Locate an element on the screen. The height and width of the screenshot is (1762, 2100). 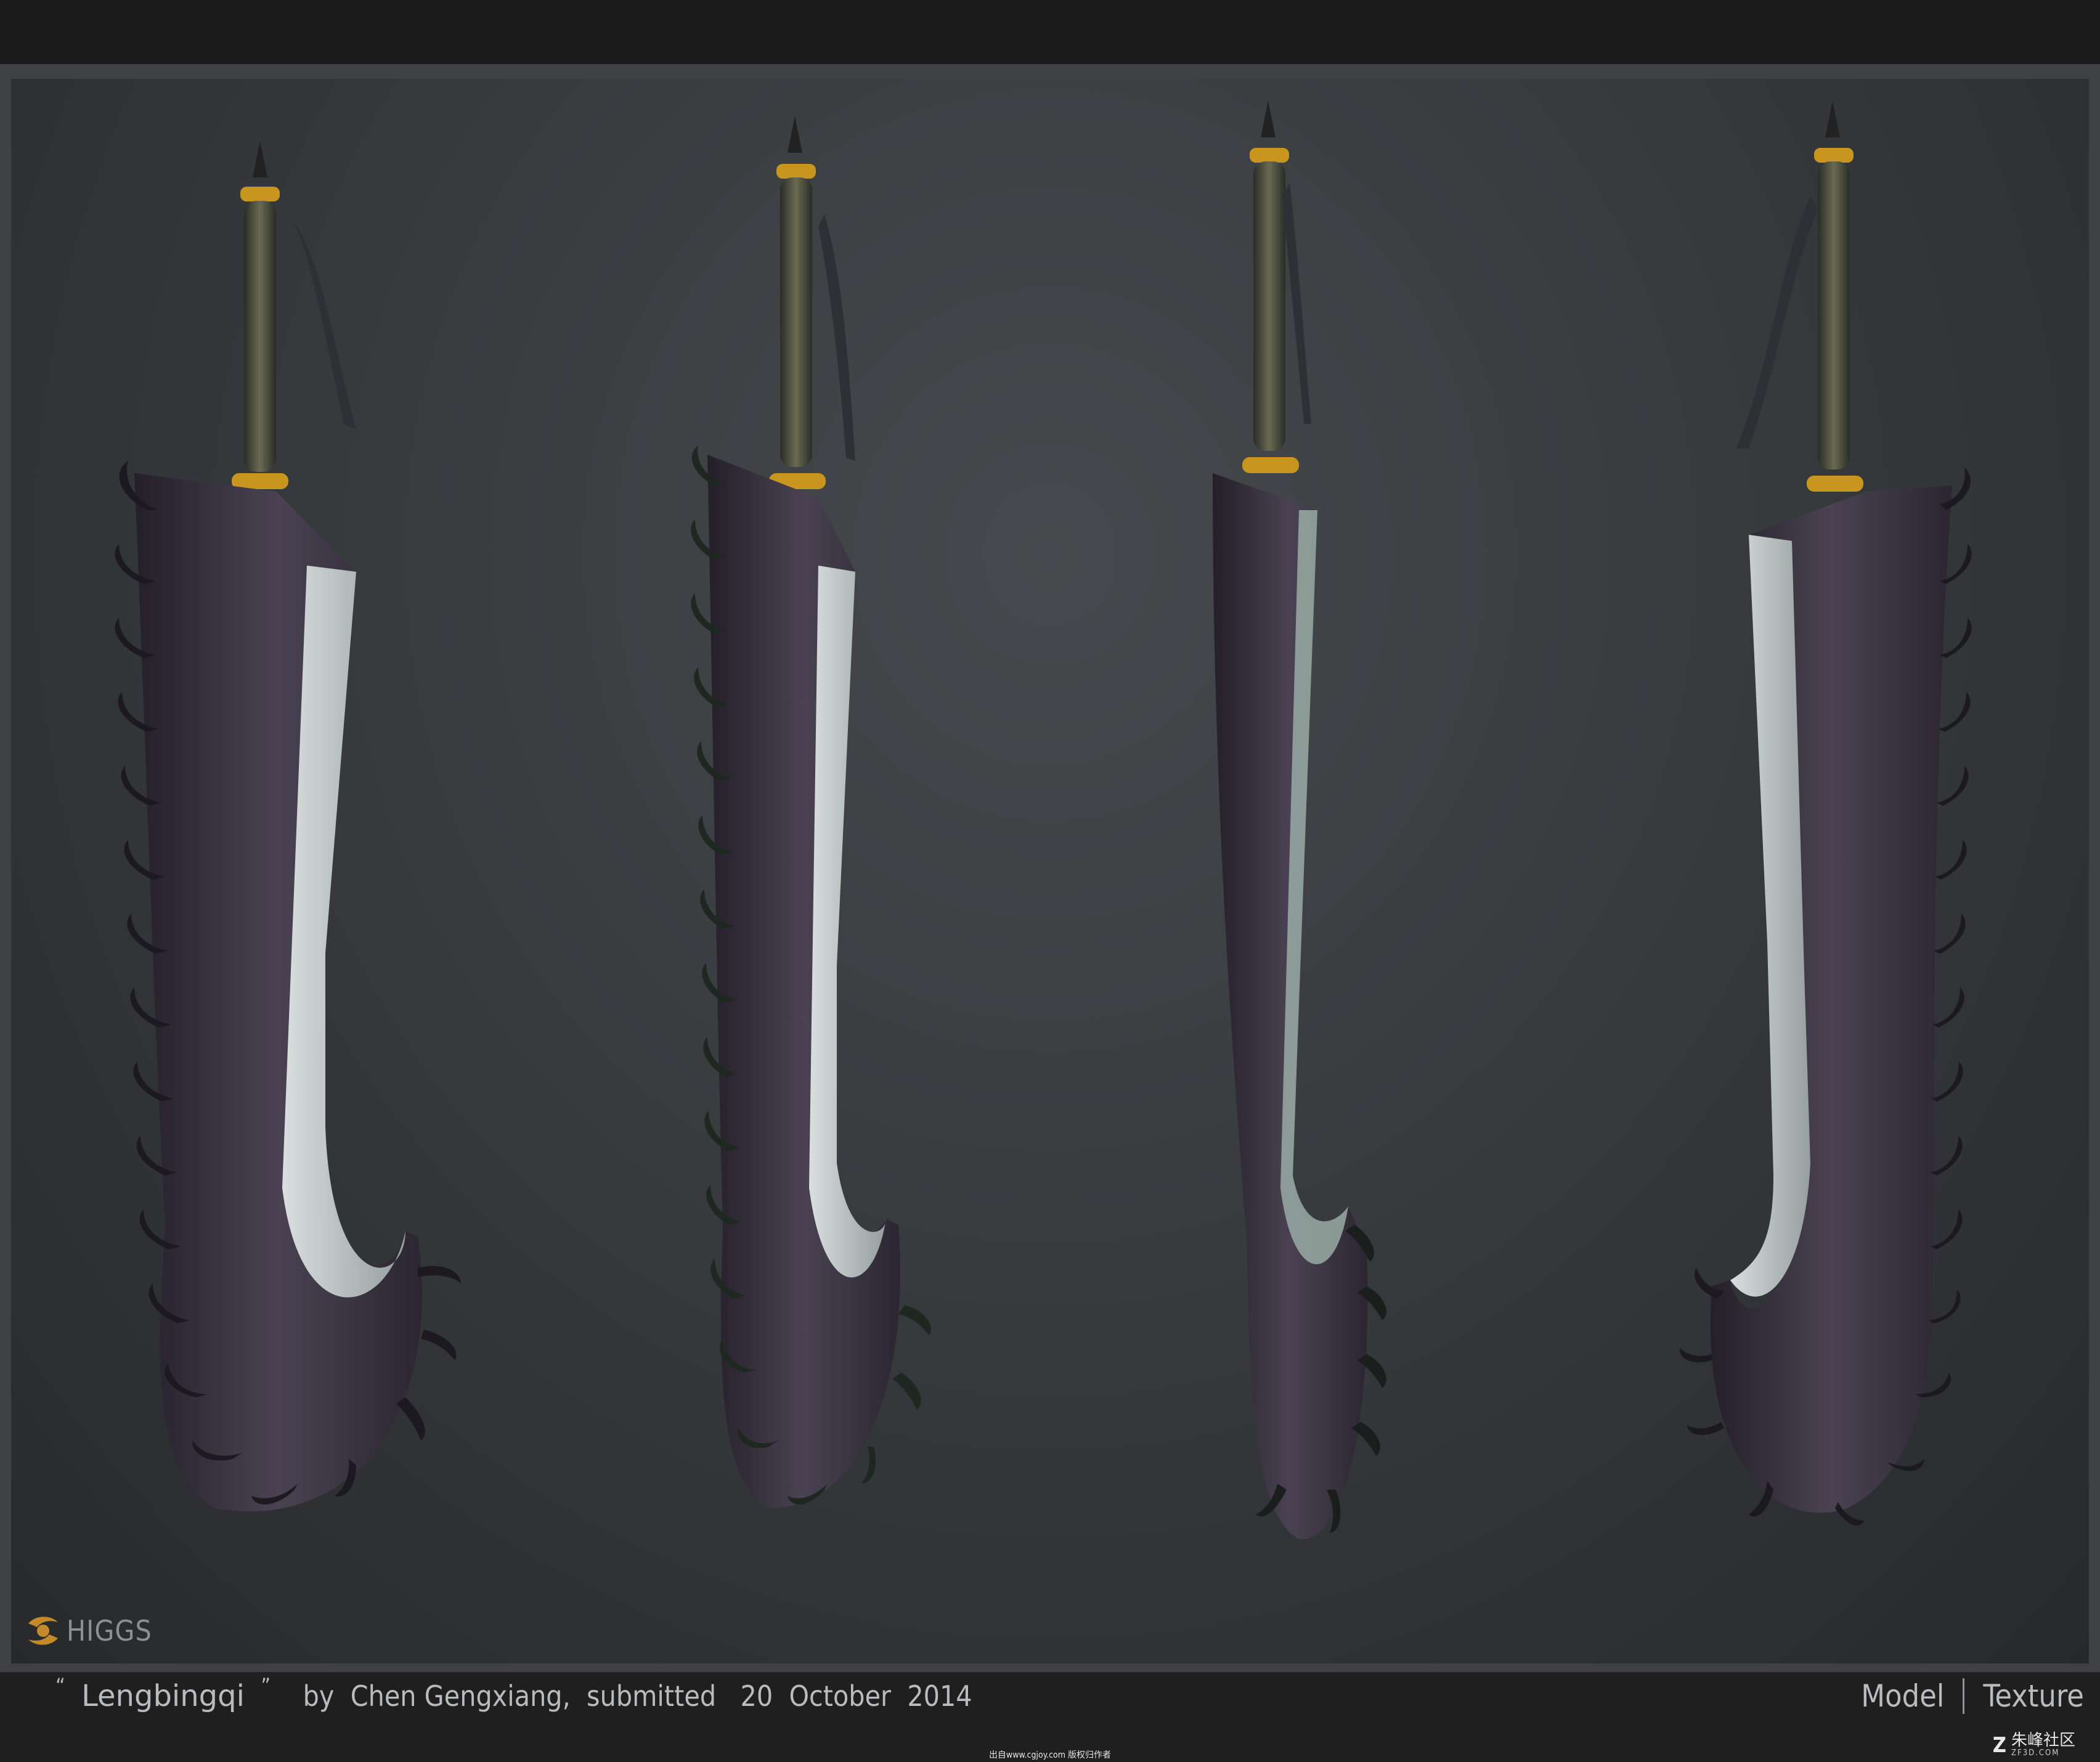
higgs-logo-text: HIGGS is located at coordinates (109, 1630).